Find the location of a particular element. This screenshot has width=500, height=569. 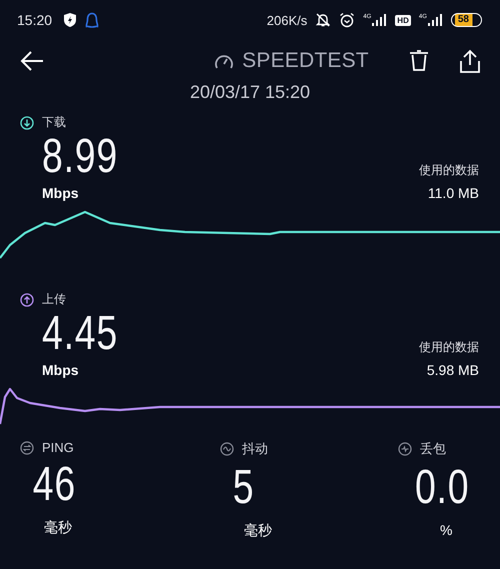

loss-icon is located at coordinates (405, 449).